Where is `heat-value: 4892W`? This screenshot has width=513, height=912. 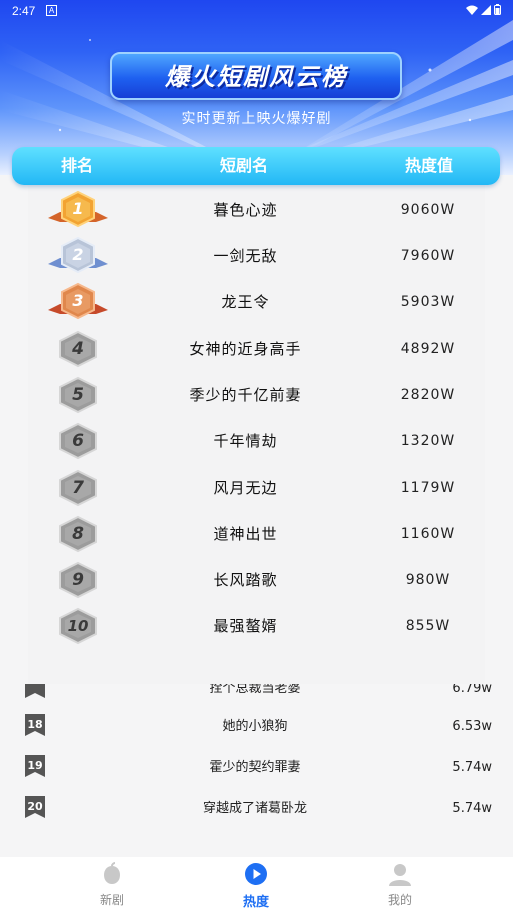 heat-value: 4892W is located at coordinates (428, 349).